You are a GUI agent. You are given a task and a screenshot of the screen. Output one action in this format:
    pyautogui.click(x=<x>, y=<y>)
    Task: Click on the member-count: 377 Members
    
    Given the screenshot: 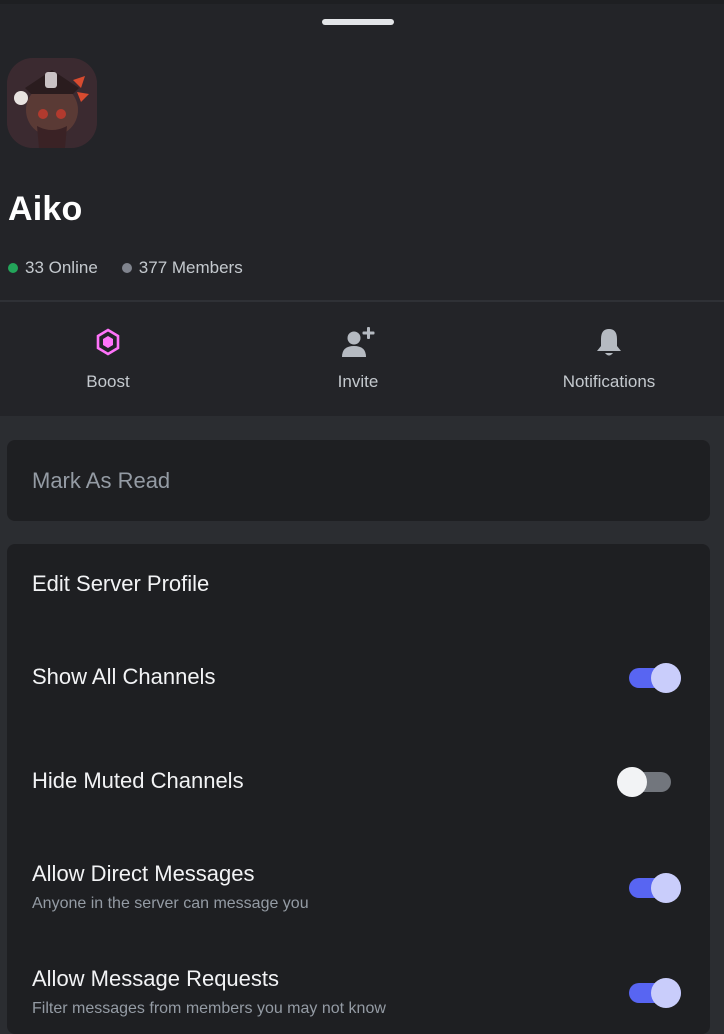 What is the action you would take?
    pyautogui.click(x=182, y=268)
    